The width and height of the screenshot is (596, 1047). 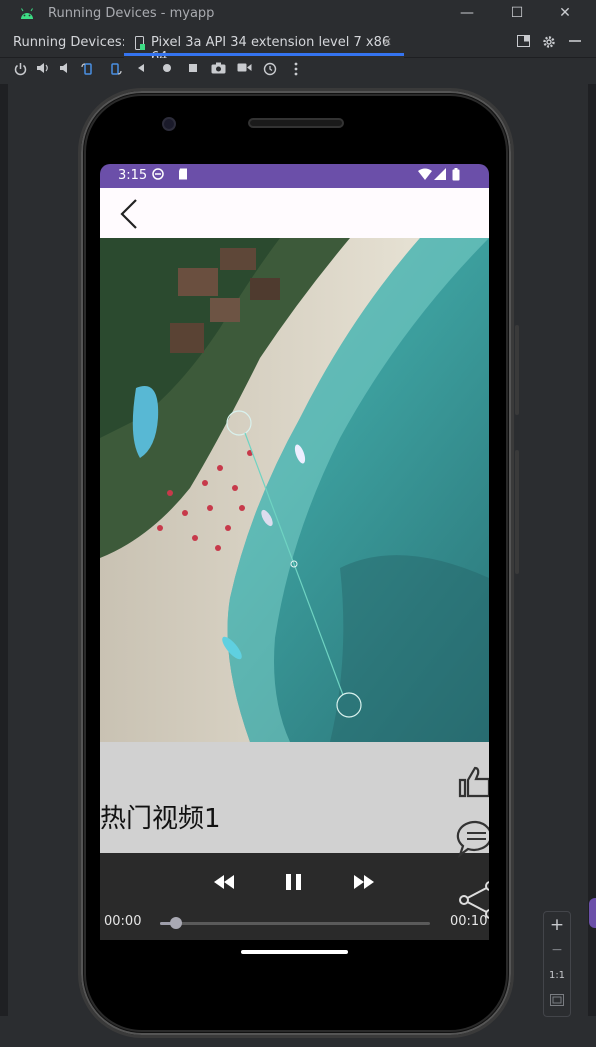 I want to click on rewind-button, so click(x=224, y=884).